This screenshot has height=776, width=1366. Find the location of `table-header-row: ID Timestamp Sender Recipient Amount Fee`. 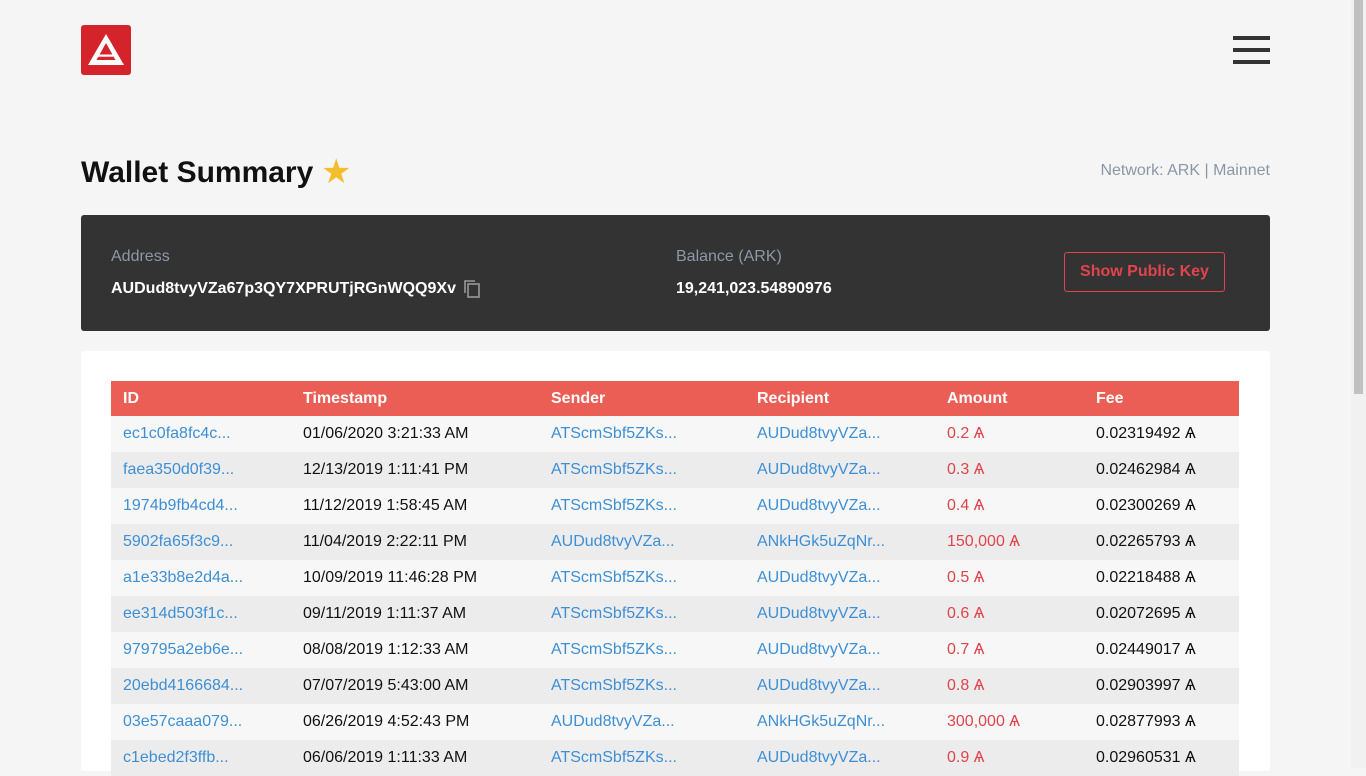

table-header-row: ID Timestamp Sender Recipient Amount Fee is located at coordinates (675, 398).